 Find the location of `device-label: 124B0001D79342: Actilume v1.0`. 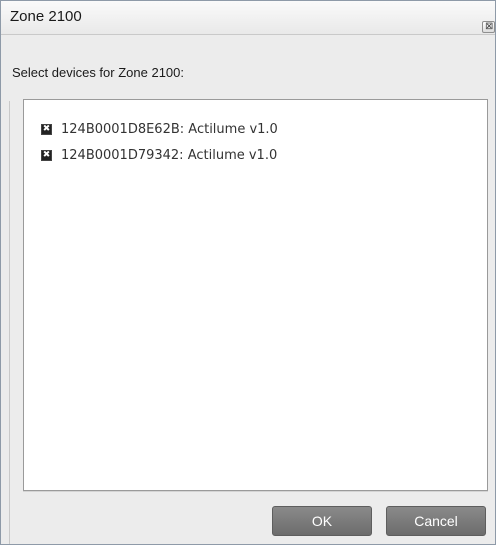

device-label: 124B0001D79342: Actilume v1.0 is located at coordinates (169, 155).